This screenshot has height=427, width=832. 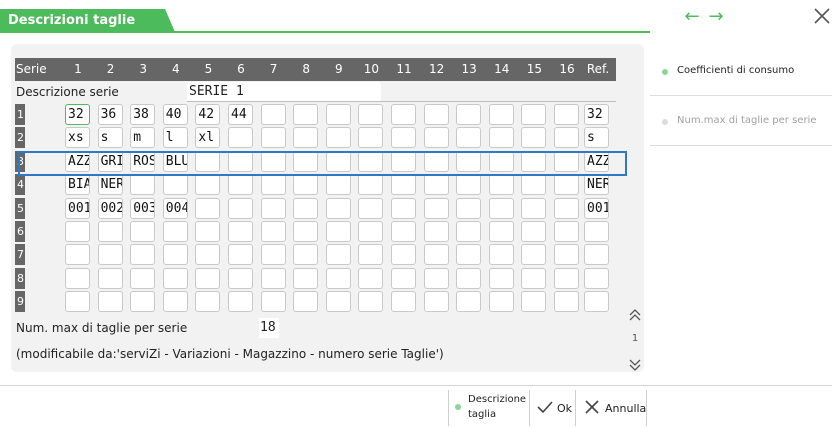 What do you see at coordinates (77, 185) in the screenshot?
I see `size-cell: BIA` at bounding box center [77, 185].